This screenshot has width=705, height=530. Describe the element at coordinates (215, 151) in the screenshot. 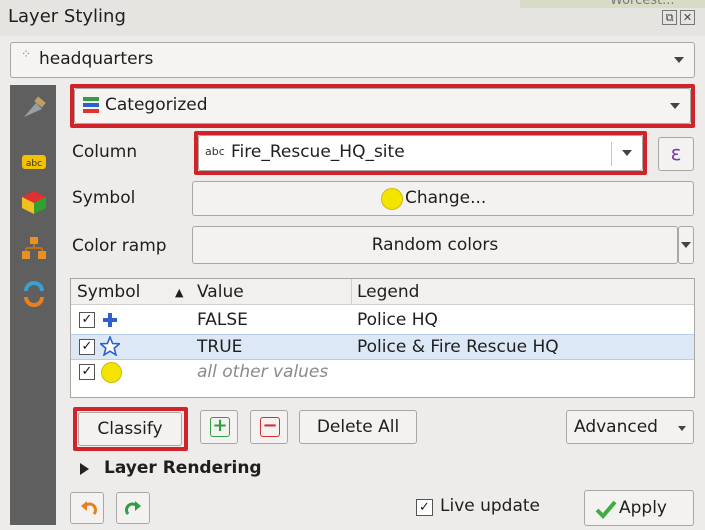

I see `string-type-badge: abc` at that location.